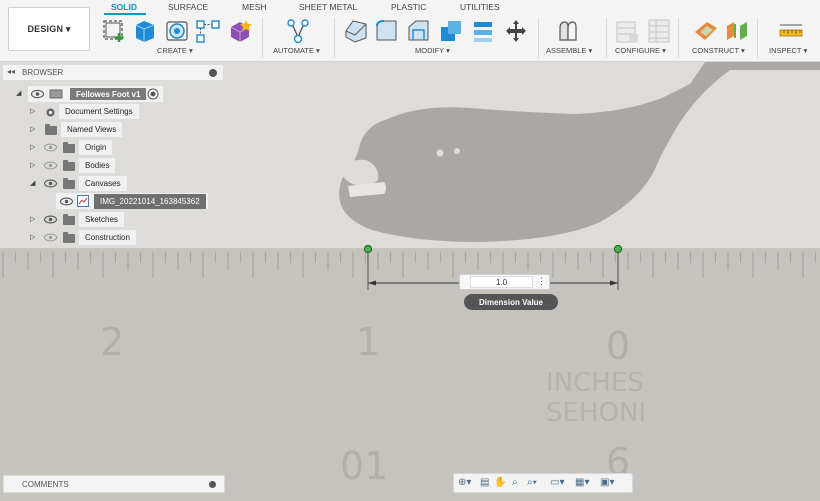  I want to click on browser-header: ◂◂ BROWSER, so click(113, 72).